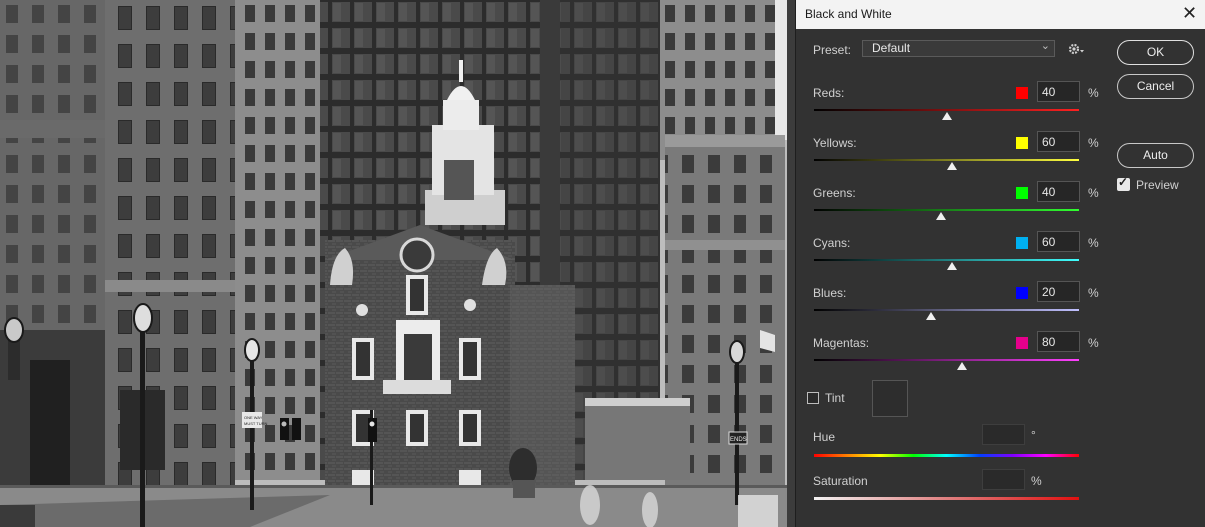  What do you see at coordinates (946, 210) in the screenshot?
I see `greens-slider-track` at bounding box center [946, 210].